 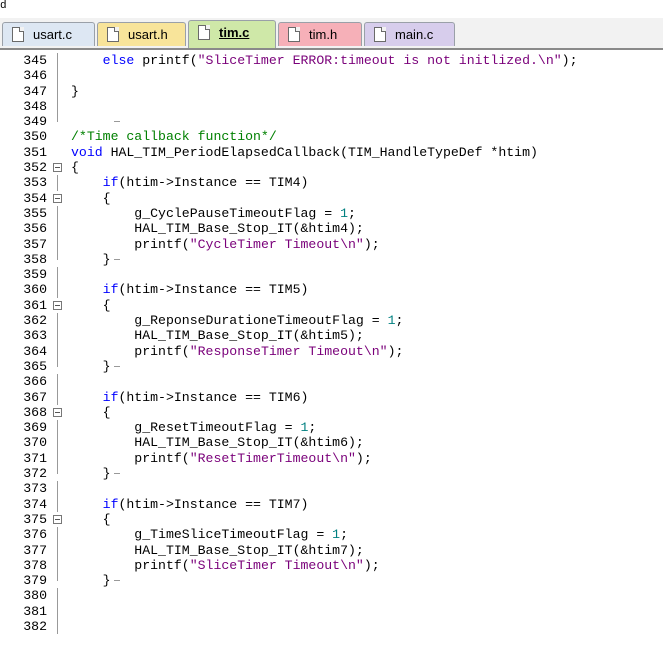 I want to click on top-edge-text: d, so click(x=3, y=6).